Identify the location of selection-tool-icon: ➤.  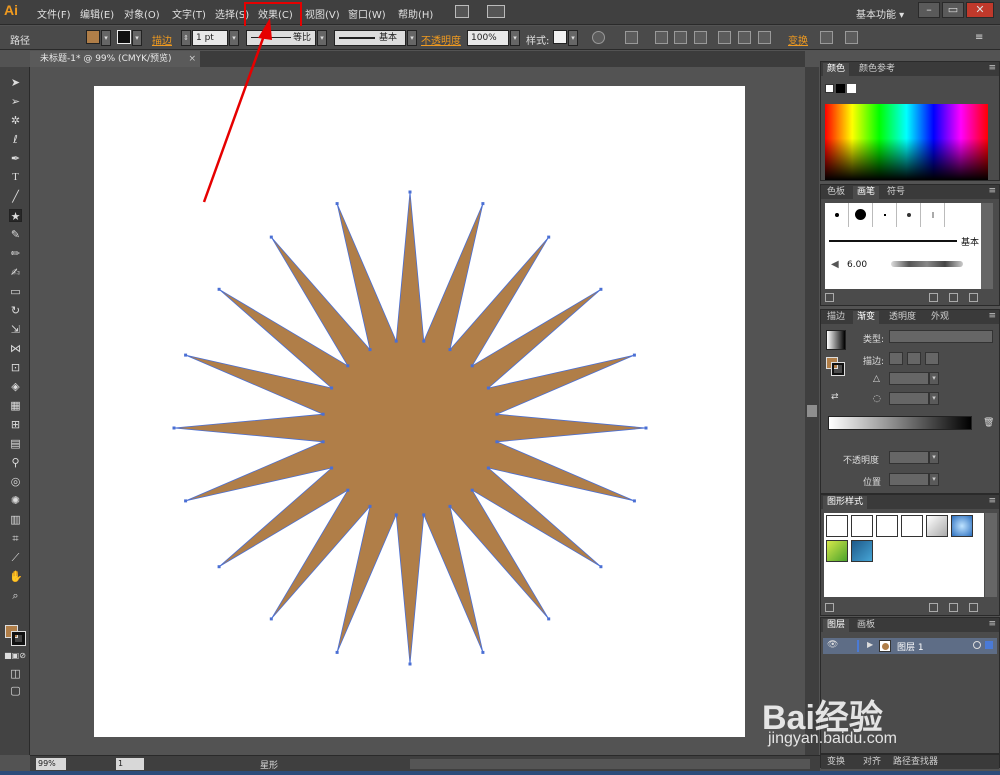
(15, 82).